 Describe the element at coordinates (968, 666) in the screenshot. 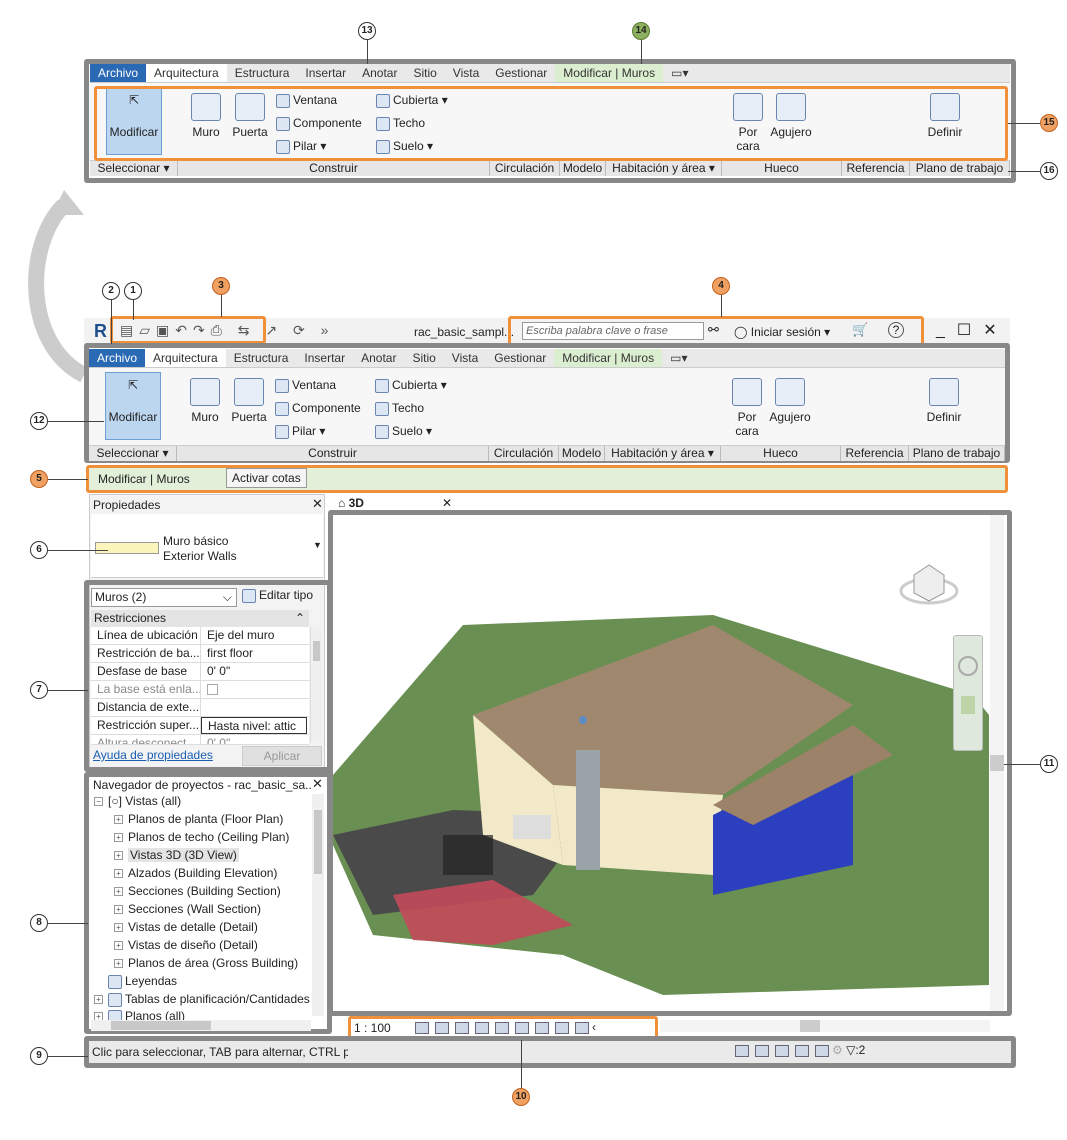

I see `steering-wheel-icon` at that location.